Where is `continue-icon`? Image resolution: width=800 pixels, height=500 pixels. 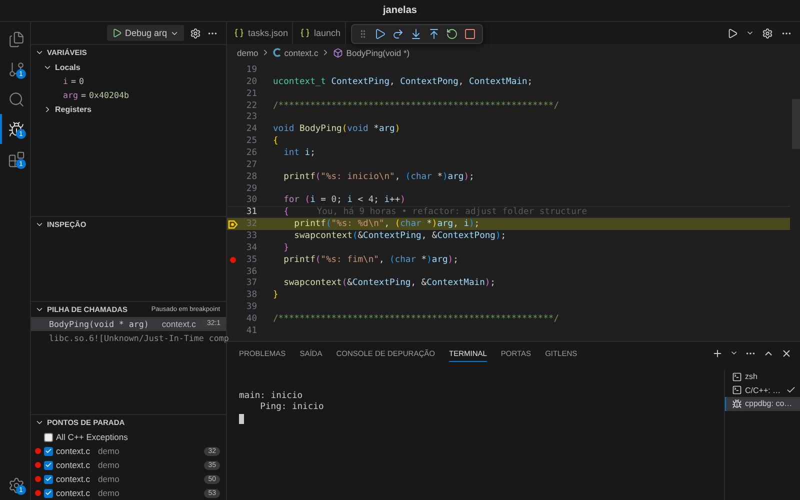 continue-icon is located at coordinates (380, 34).